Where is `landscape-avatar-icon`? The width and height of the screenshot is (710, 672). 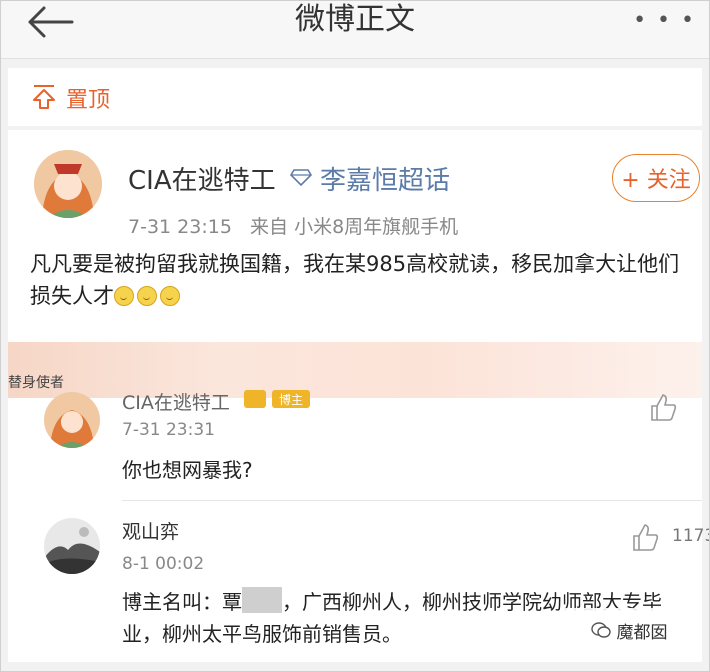
landscape-avatar-icon is located at coordinates (72, 546).